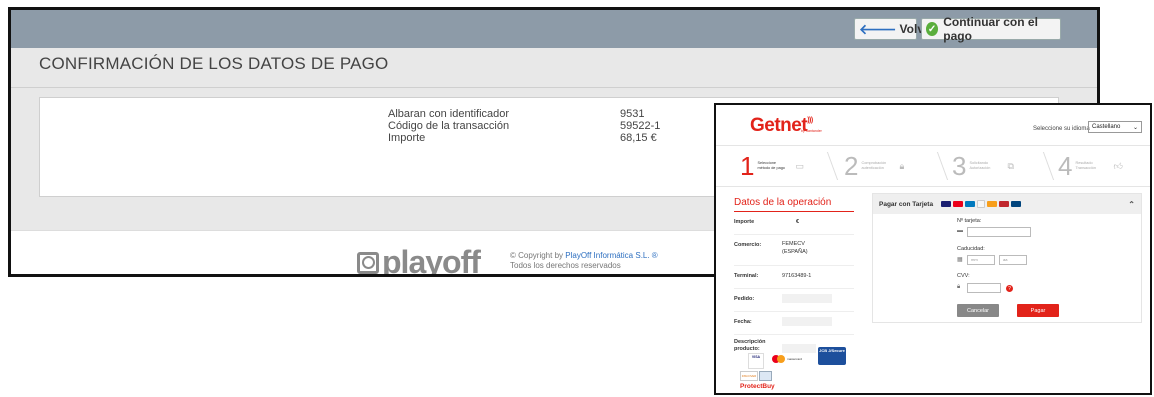 The image size is (1154, 397). I want to click on cancel-button-label: Cancelar, so click(977, 310).